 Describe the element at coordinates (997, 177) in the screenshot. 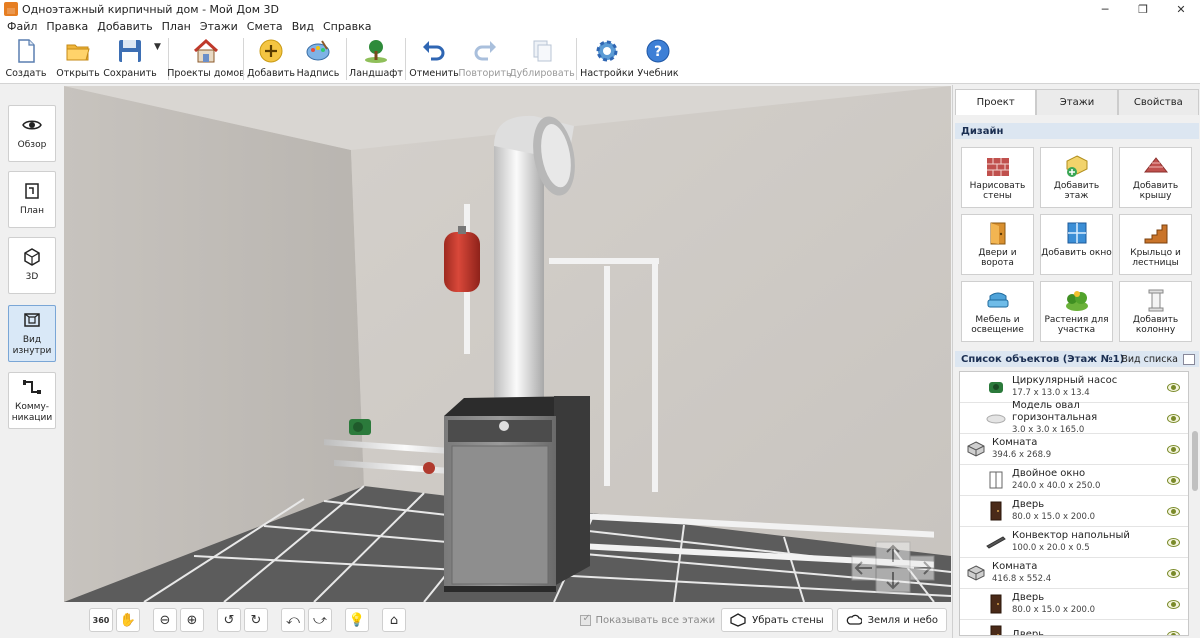

I see `draw-walls-button: Нарисовать стены` at that location.